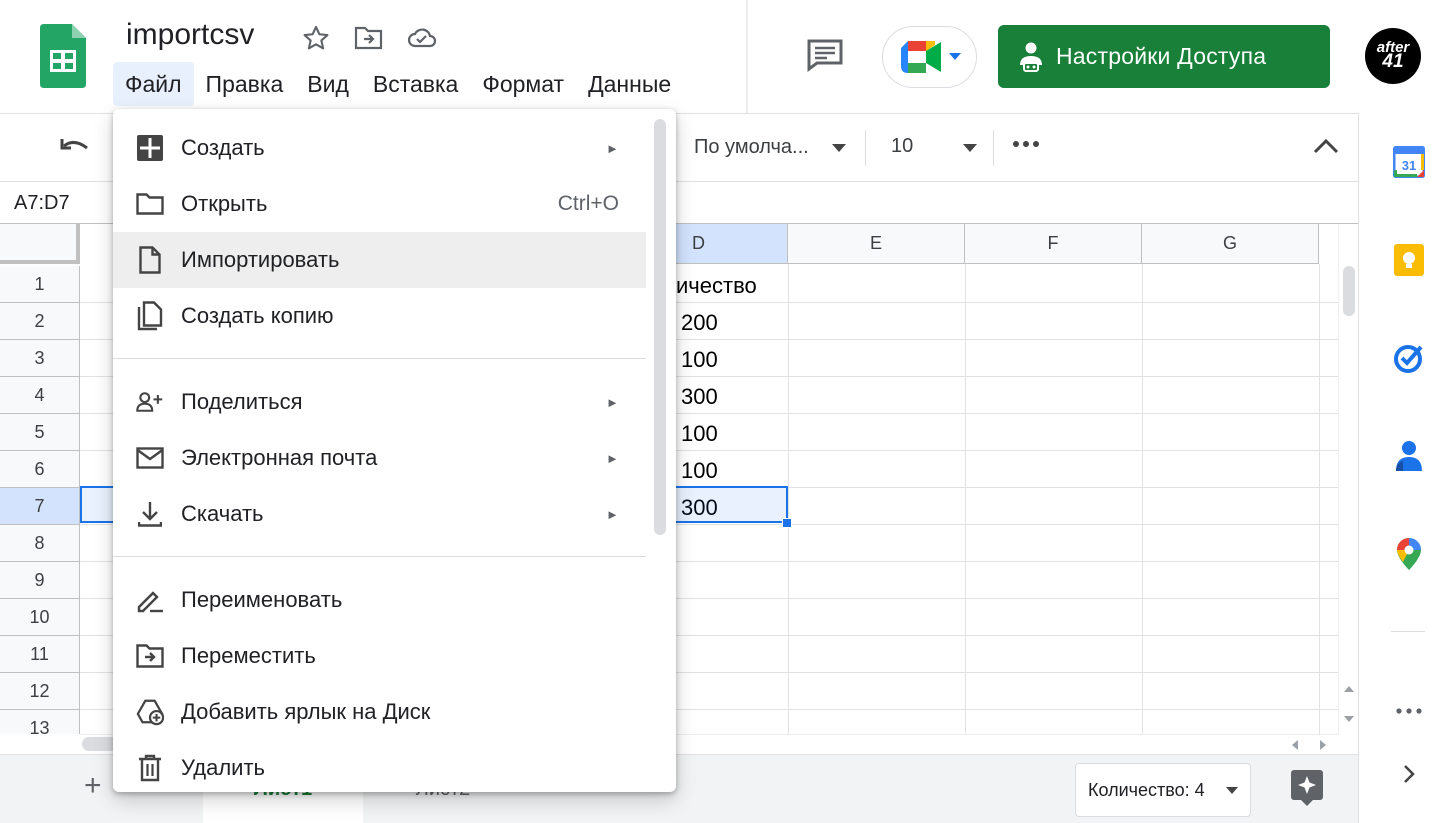 This screenshot has width=1456, height=823. I want to click on chevron-up-icon, so click(1326, 146).